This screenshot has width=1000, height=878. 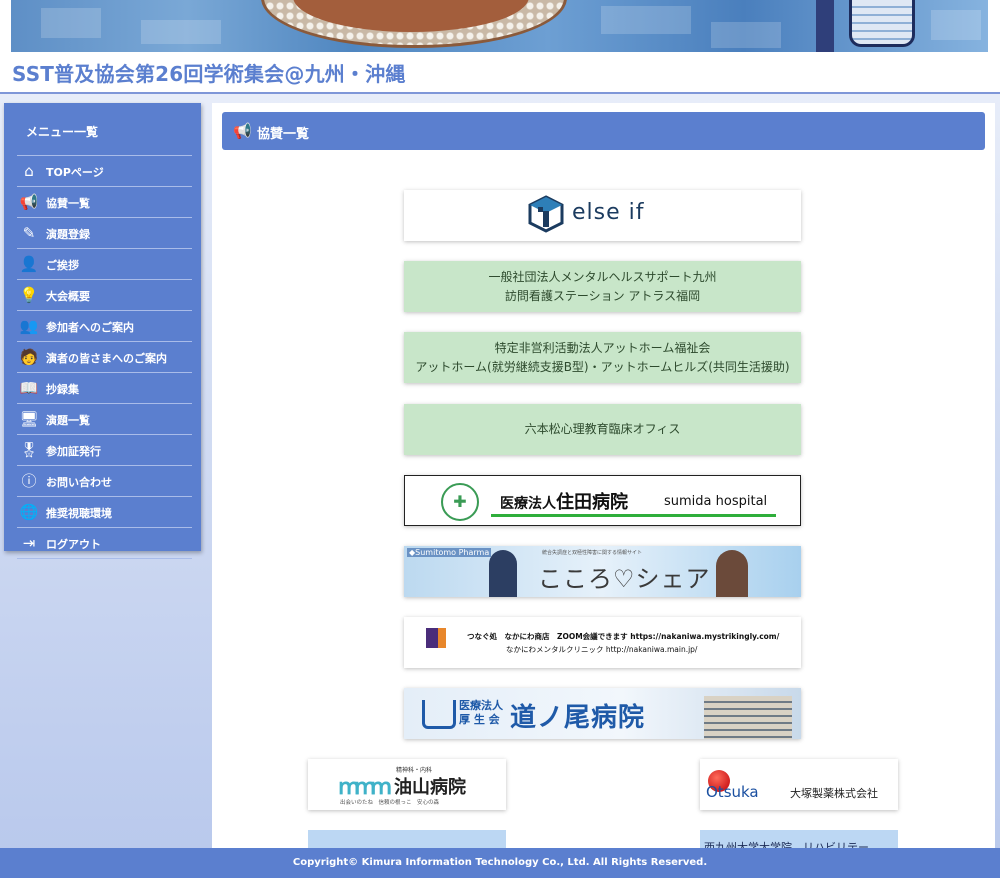 I want to click on site-title: SST普及協会第26回学術集会@九州・沖縄, so click(x=209, y=72).